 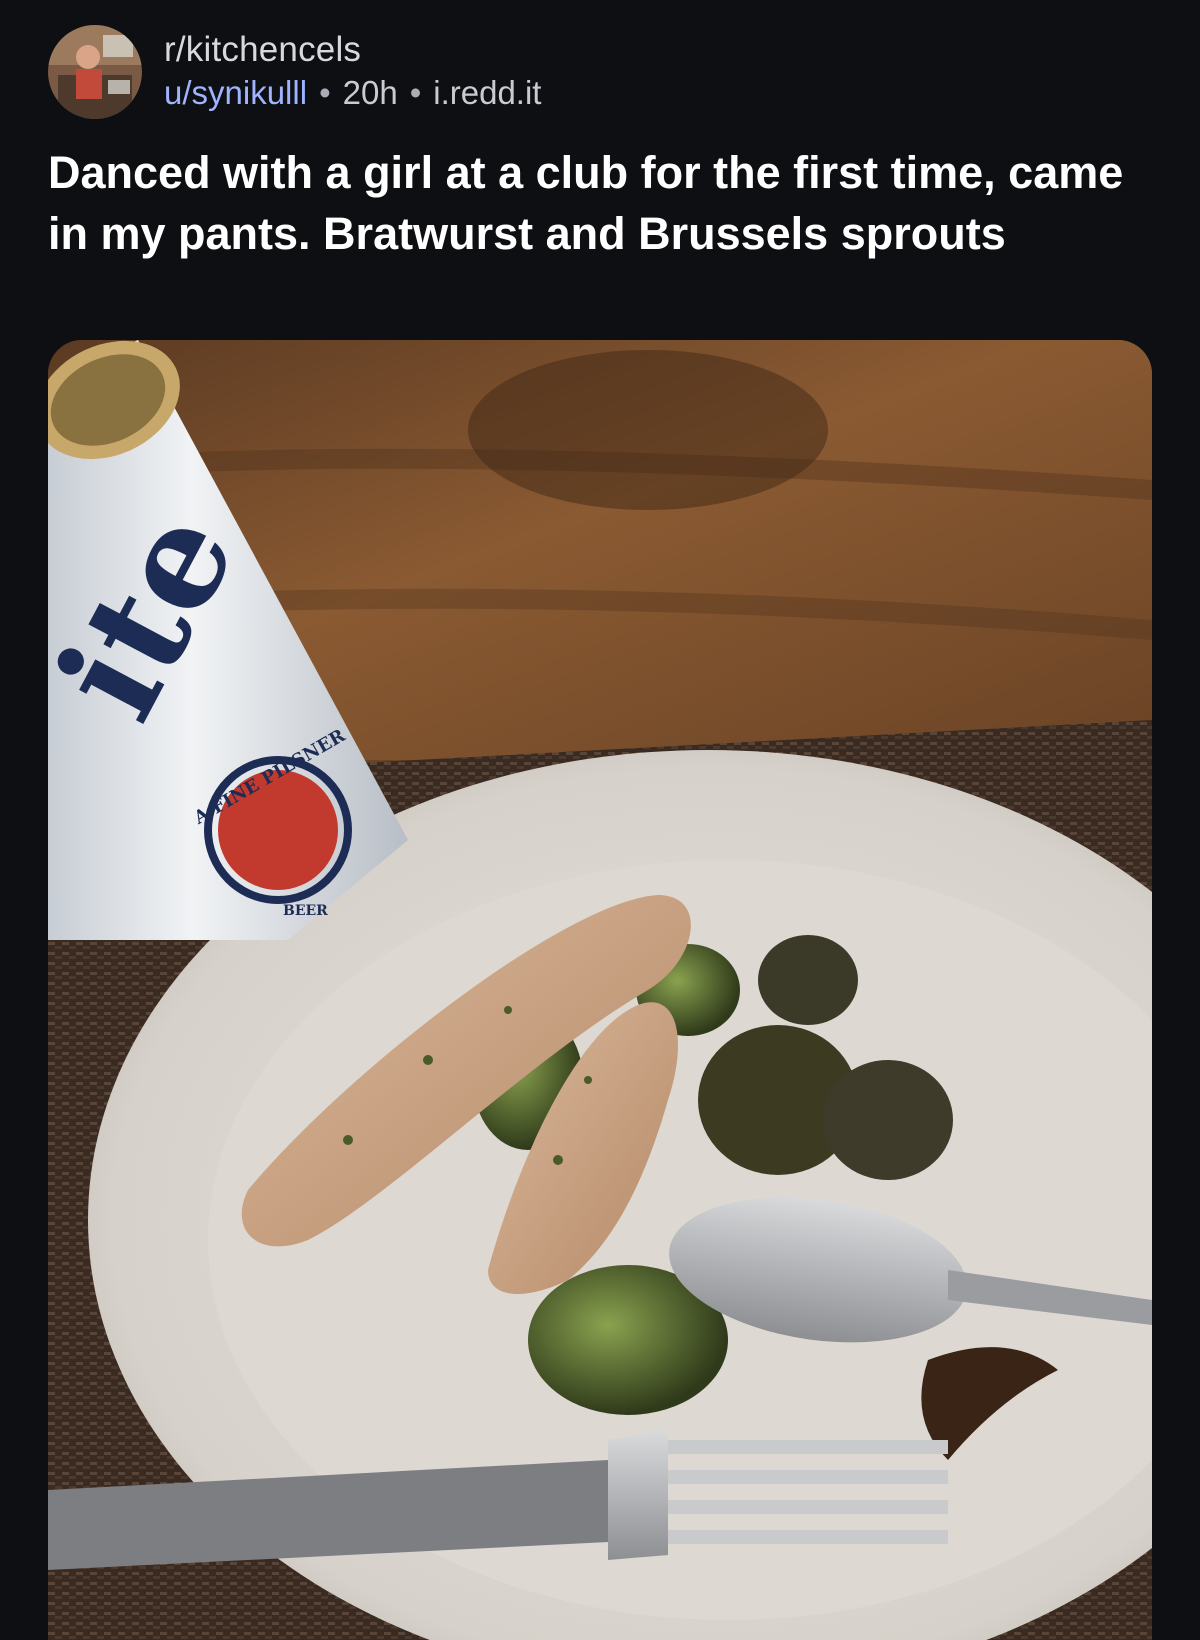 What do you see at coordinates (305, 911) in the screenshot?
I see `can-bottom-text: BEER` at bounding box center [305, 911].